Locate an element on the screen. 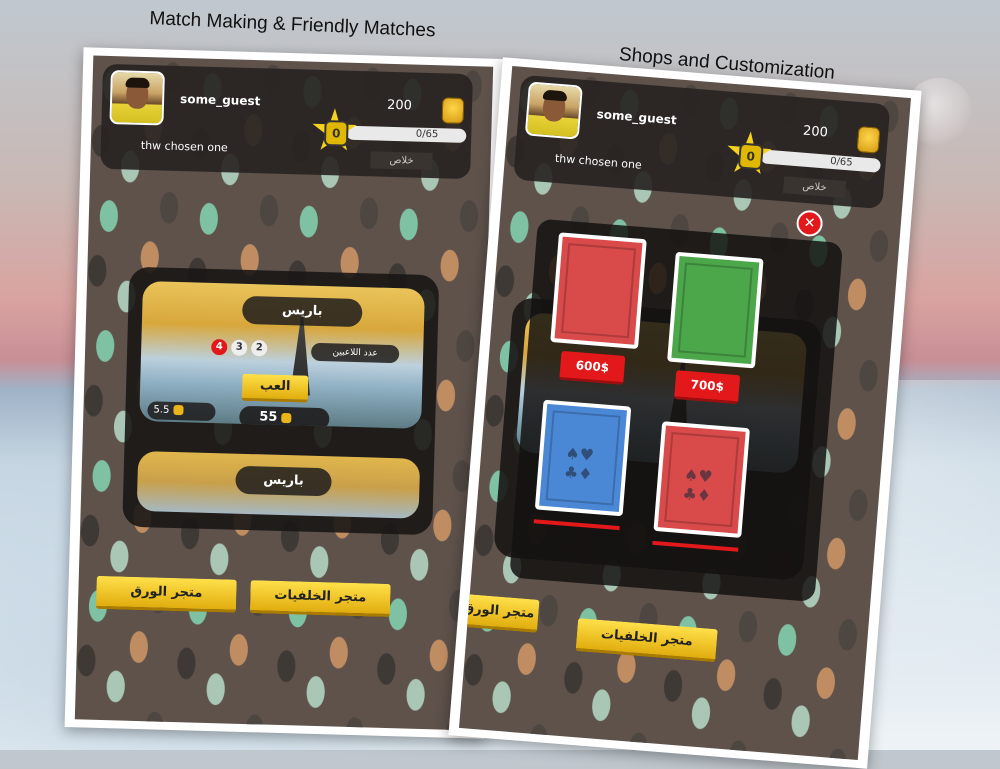  players-count-label: عدد اللاعبين is located at coordinates (355, 353).